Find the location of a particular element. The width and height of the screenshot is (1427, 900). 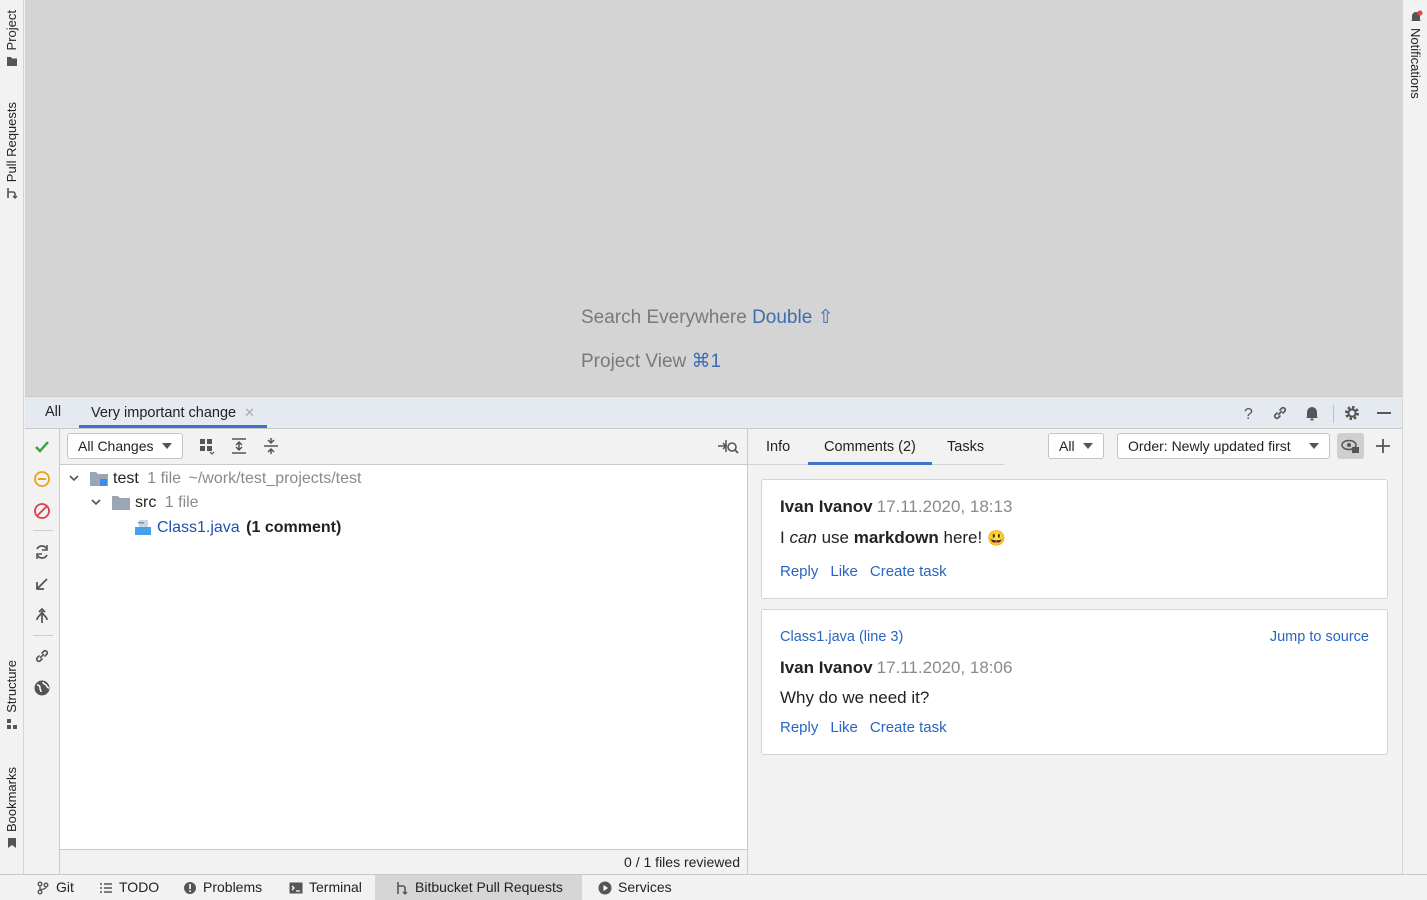

todo-label: TODO is located at coordinates (139, 887).